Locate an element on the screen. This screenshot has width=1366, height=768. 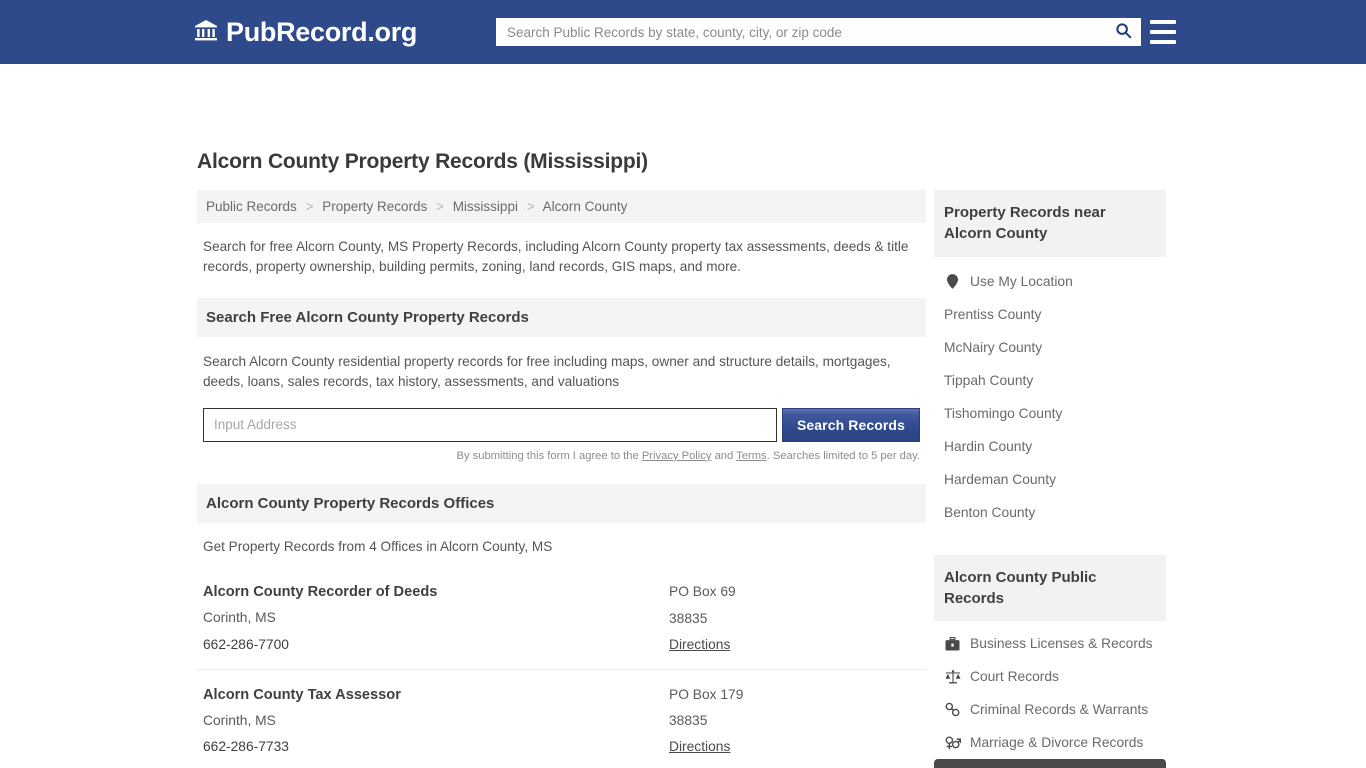
nearby-records-heading: Property Records near Alcorn County is located at coordinates (1050, 223).